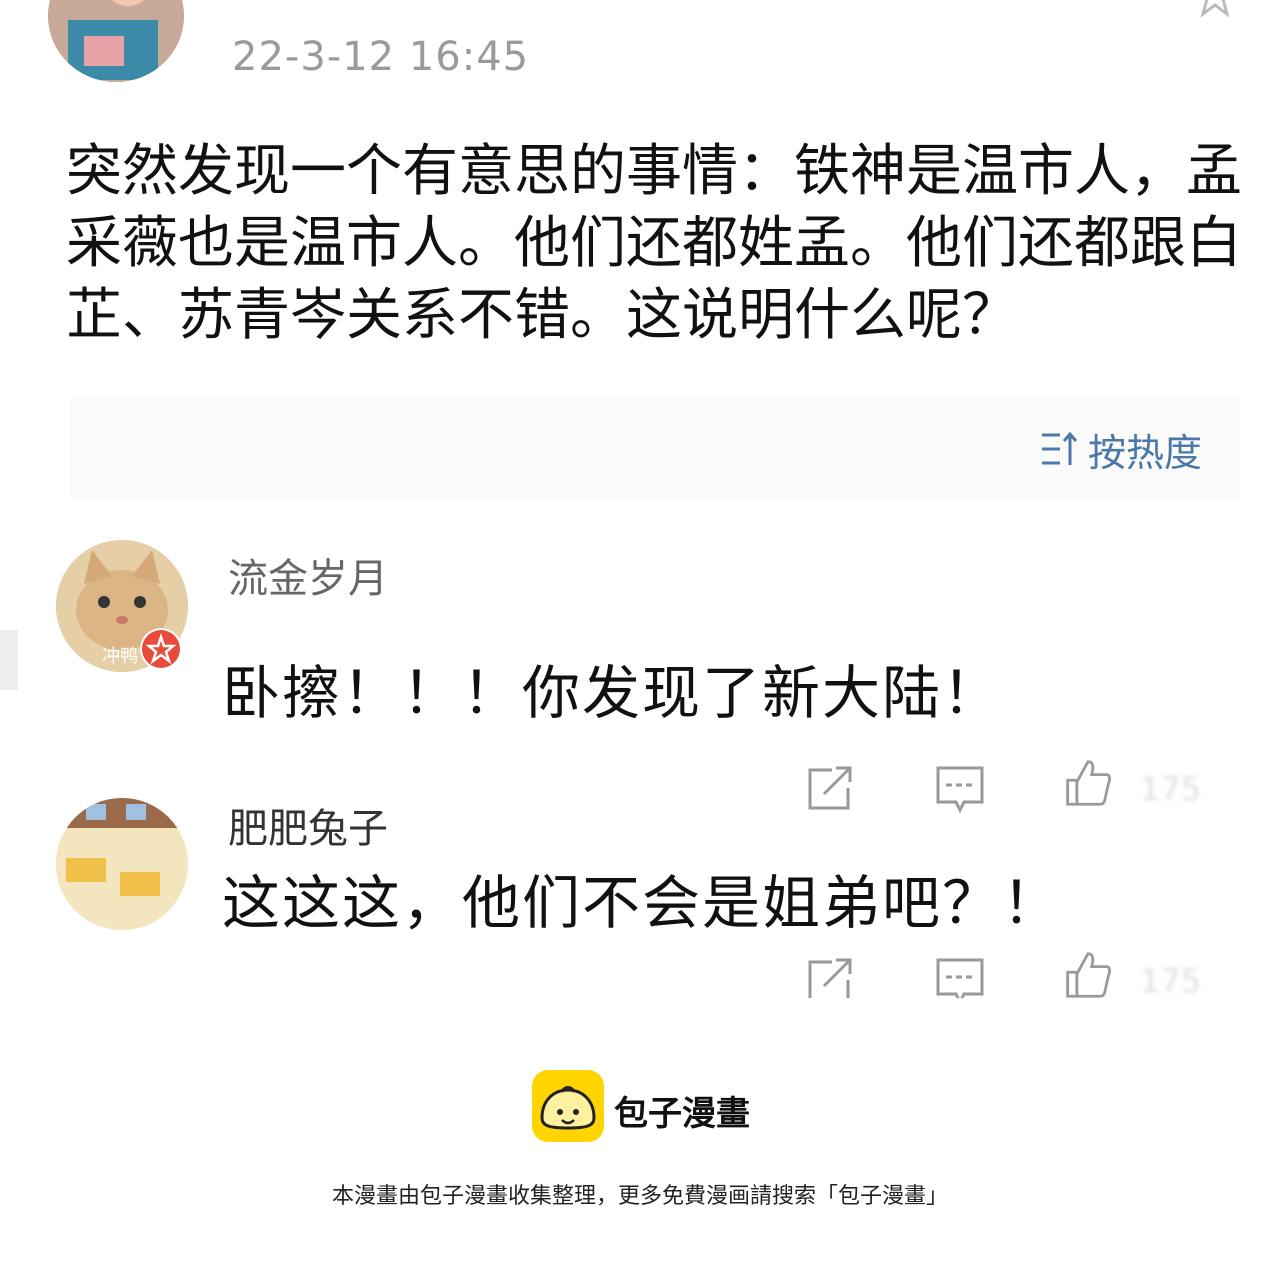 The image size is (1280, 1282). I want to click on comment-username: 流金岁月, so click(308, 575).